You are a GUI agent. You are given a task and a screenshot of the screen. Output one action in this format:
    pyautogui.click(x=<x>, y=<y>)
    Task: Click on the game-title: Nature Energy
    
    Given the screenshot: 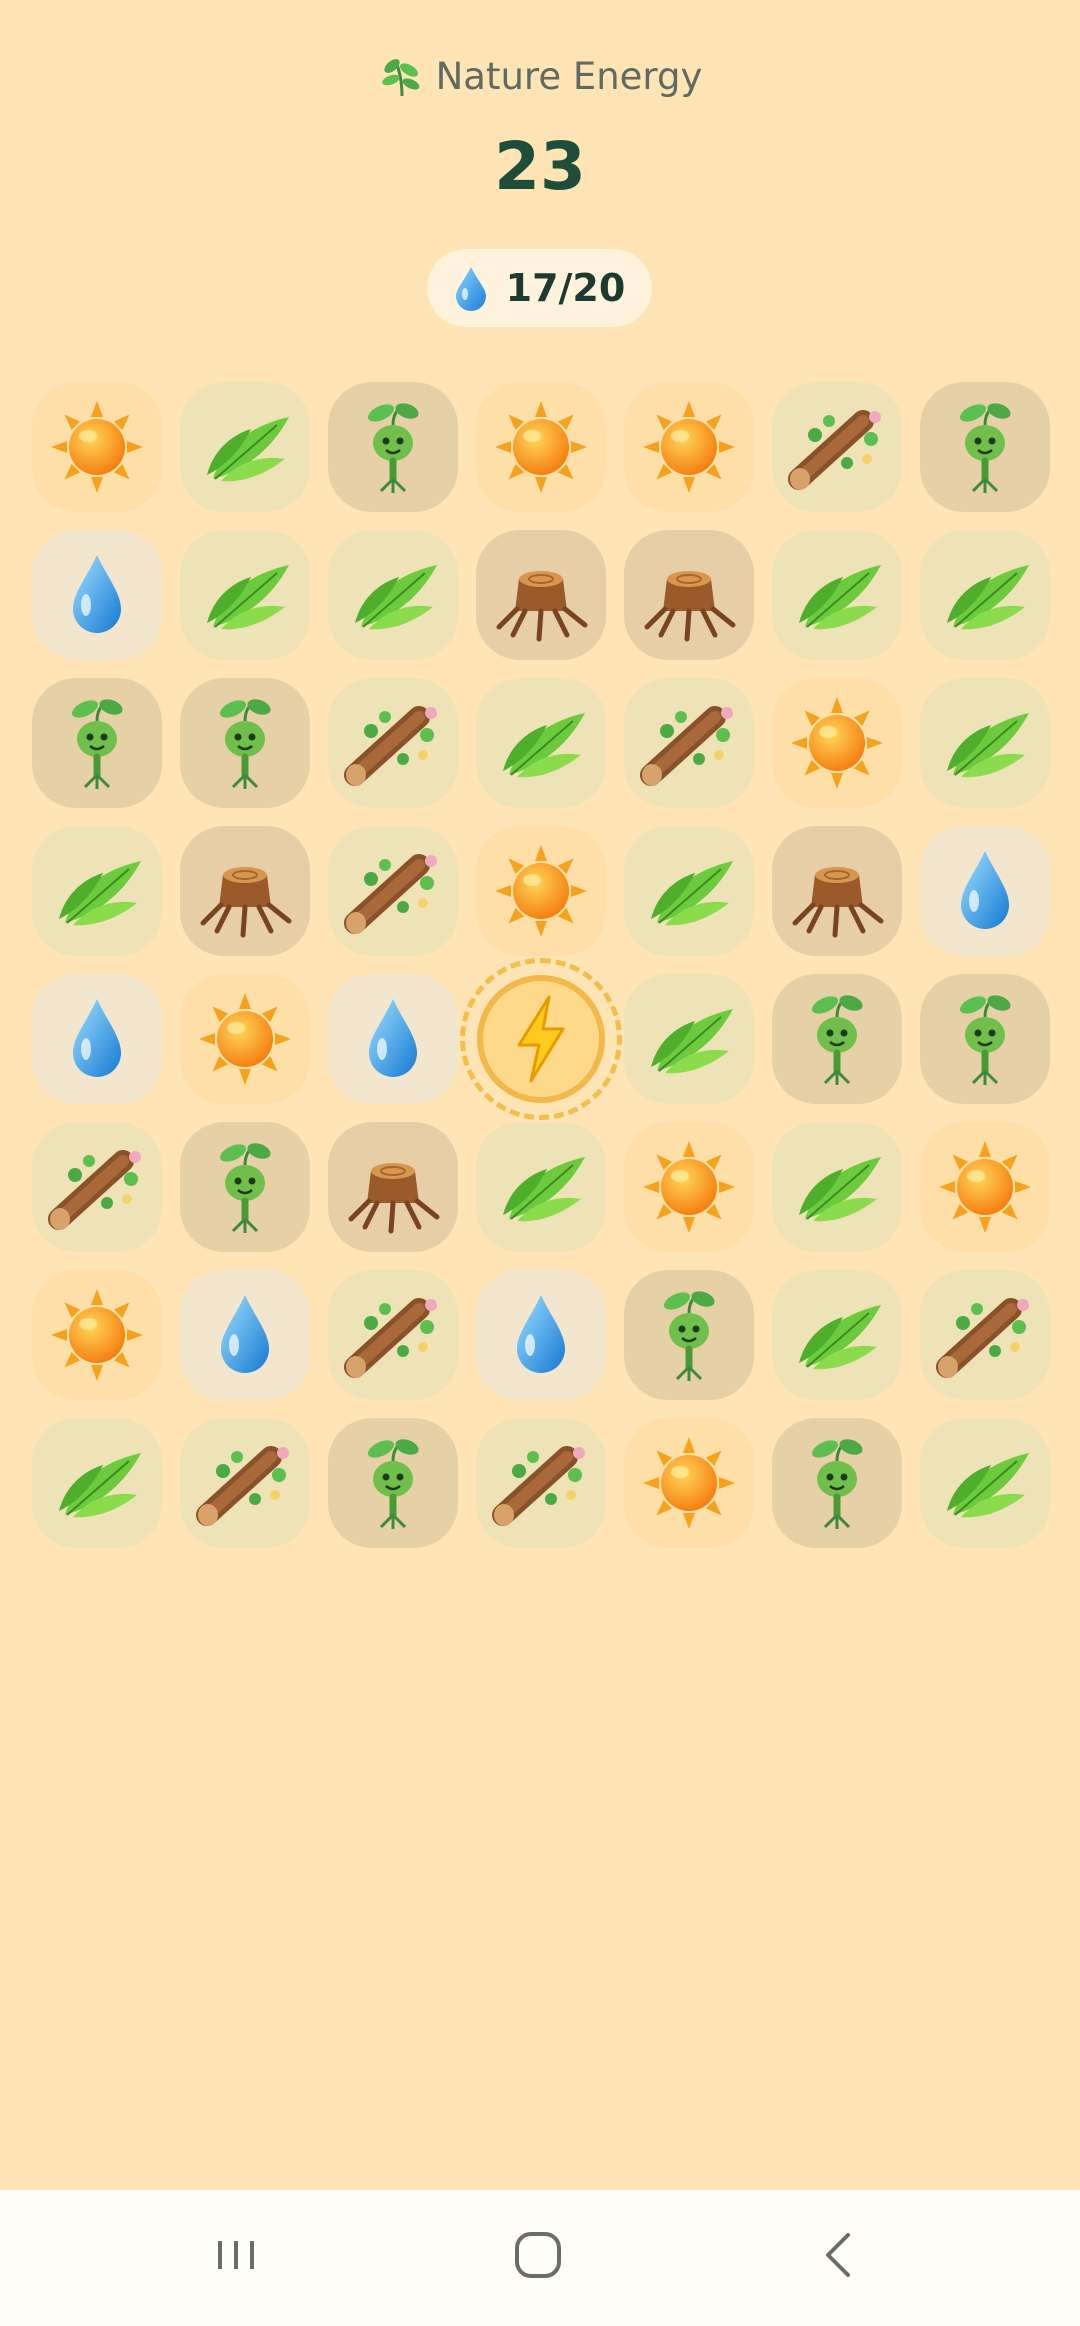 What is the action you would take?
    pyautogui.click(x=569, y=76)
    